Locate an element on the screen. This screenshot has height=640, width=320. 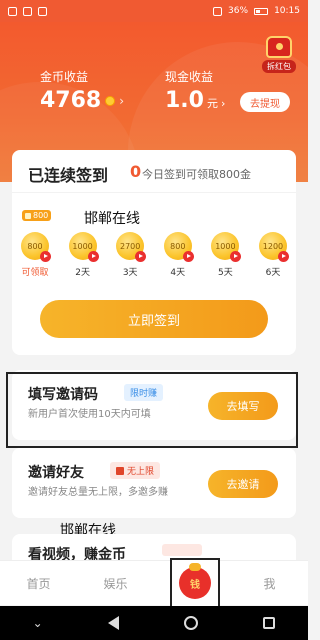
home-icon is located at coordinates (191, 623).